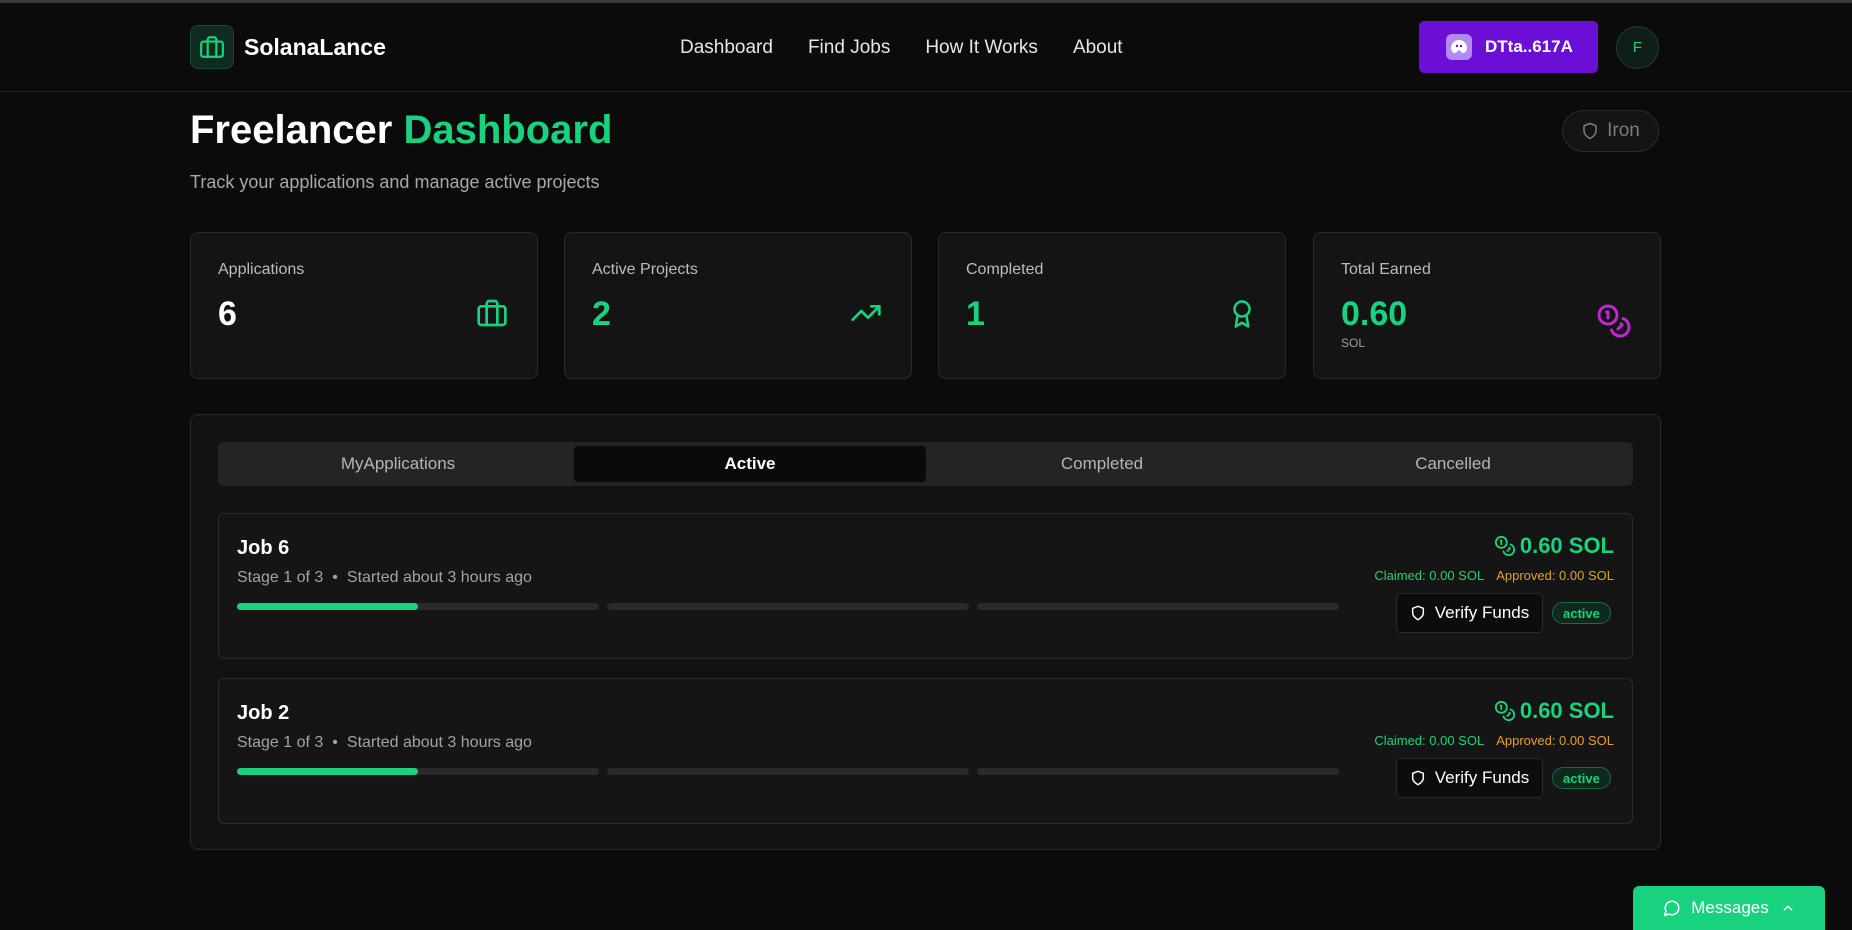 The image size is (1852, 930). I want to click on chevron-up-icon, so click(1787, 908).